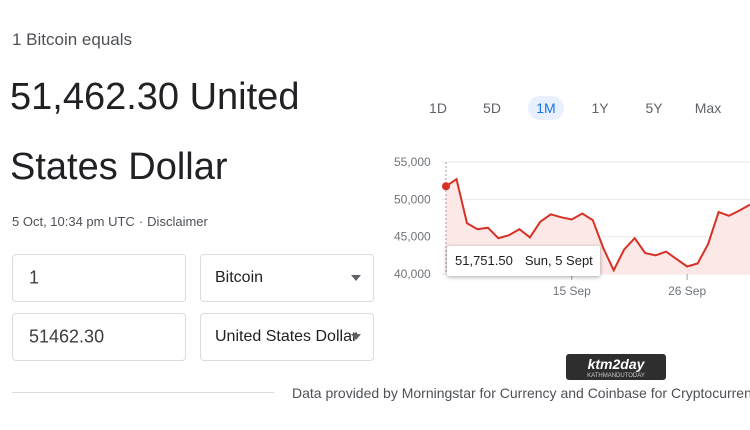 The image size is (750, 430). Describe the element at coordinates (617, 364) in the screenshot. I see `svg-text: ktm2day` at that location.